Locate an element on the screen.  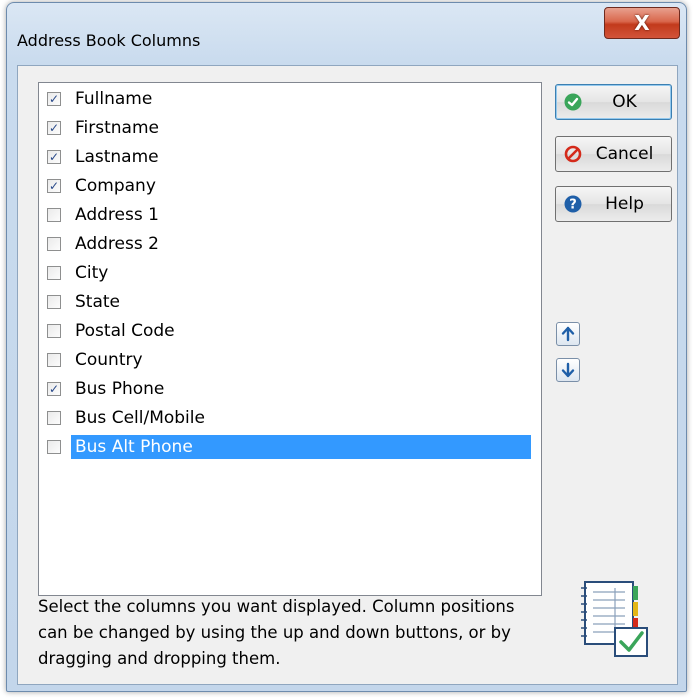
list-item-label: Bus Phone is located at coordinates (120, 389).